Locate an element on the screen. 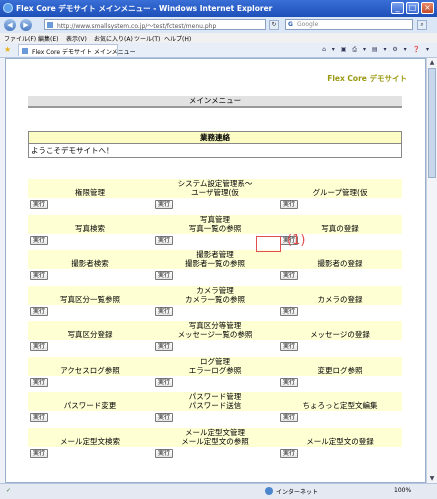  menu-item-label: カメラの登録 is located at coordinates (340, 299).